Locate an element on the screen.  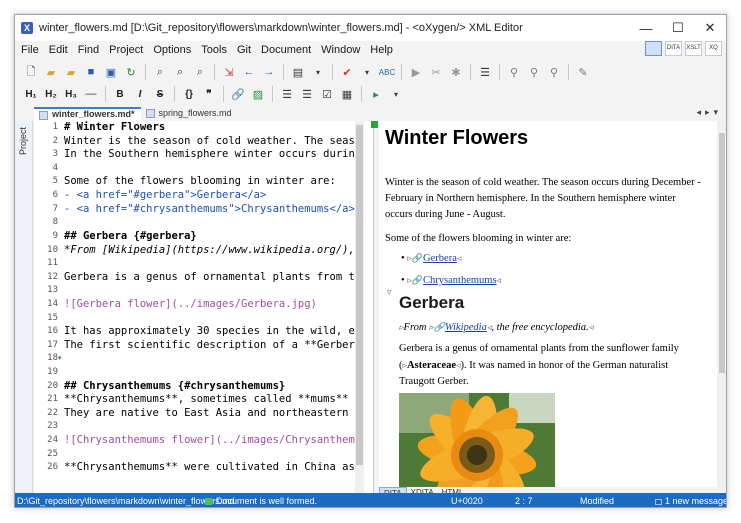
dita-perspective-button: DITA is located at coordinates (673, 48).